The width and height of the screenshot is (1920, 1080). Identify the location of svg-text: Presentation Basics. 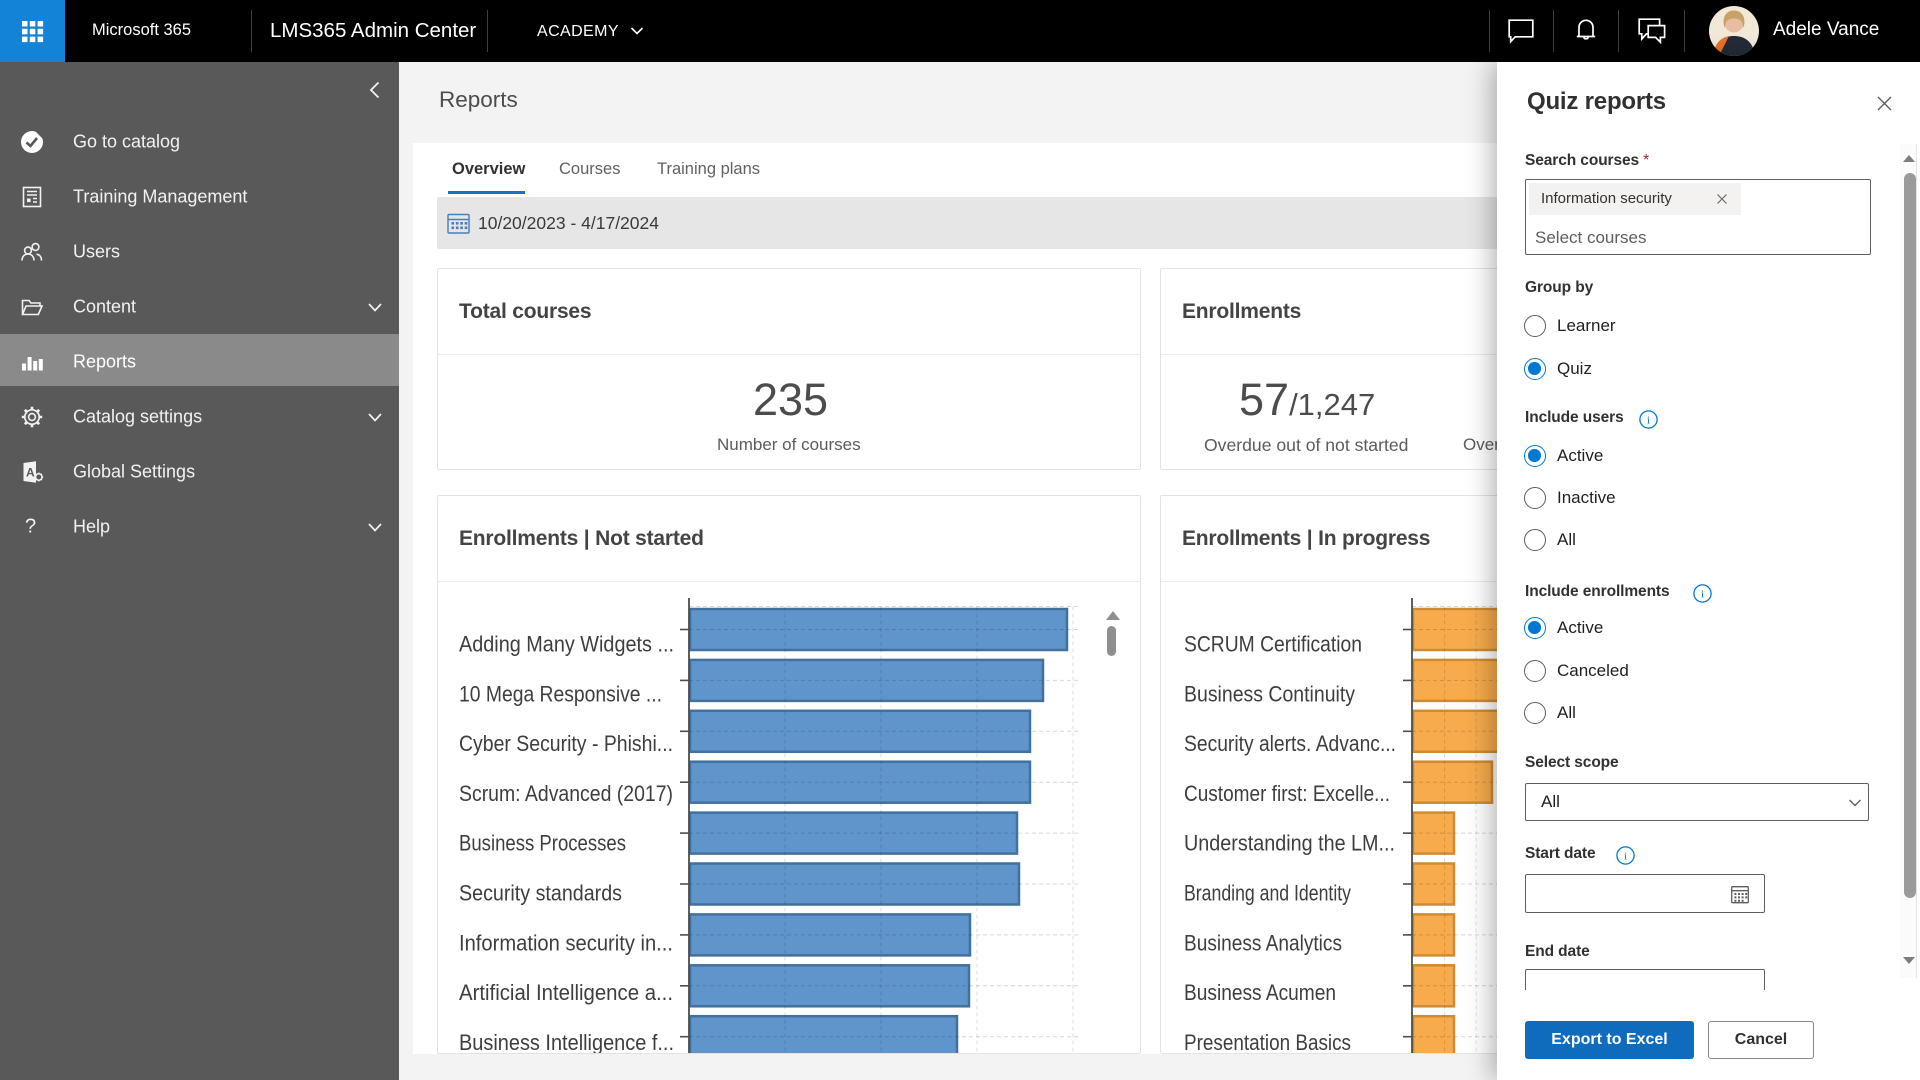
(1267, 1041).